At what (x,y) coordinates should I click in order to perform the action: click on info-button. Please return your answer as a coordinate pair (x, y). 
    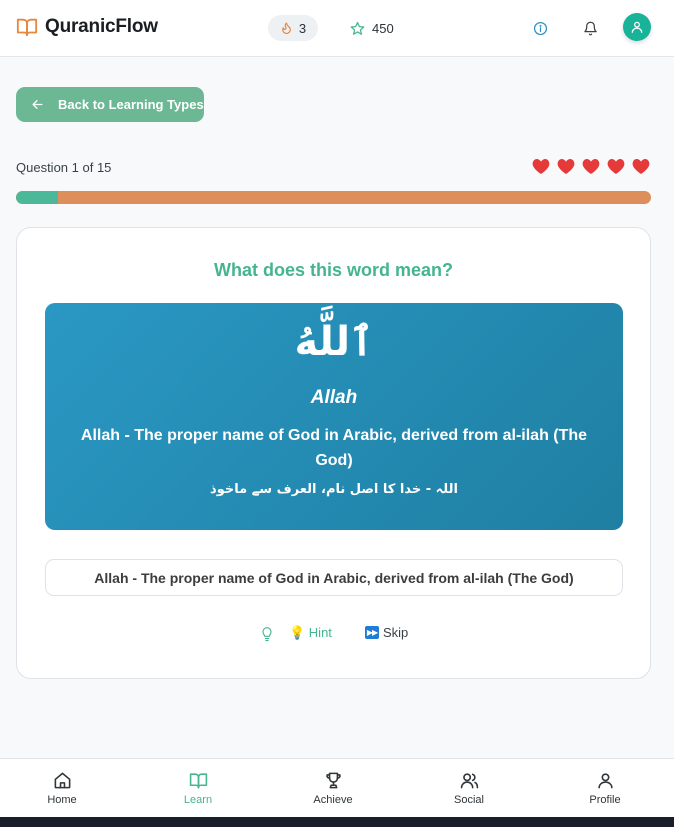
    Looking at the image, I should click on (540, 28).